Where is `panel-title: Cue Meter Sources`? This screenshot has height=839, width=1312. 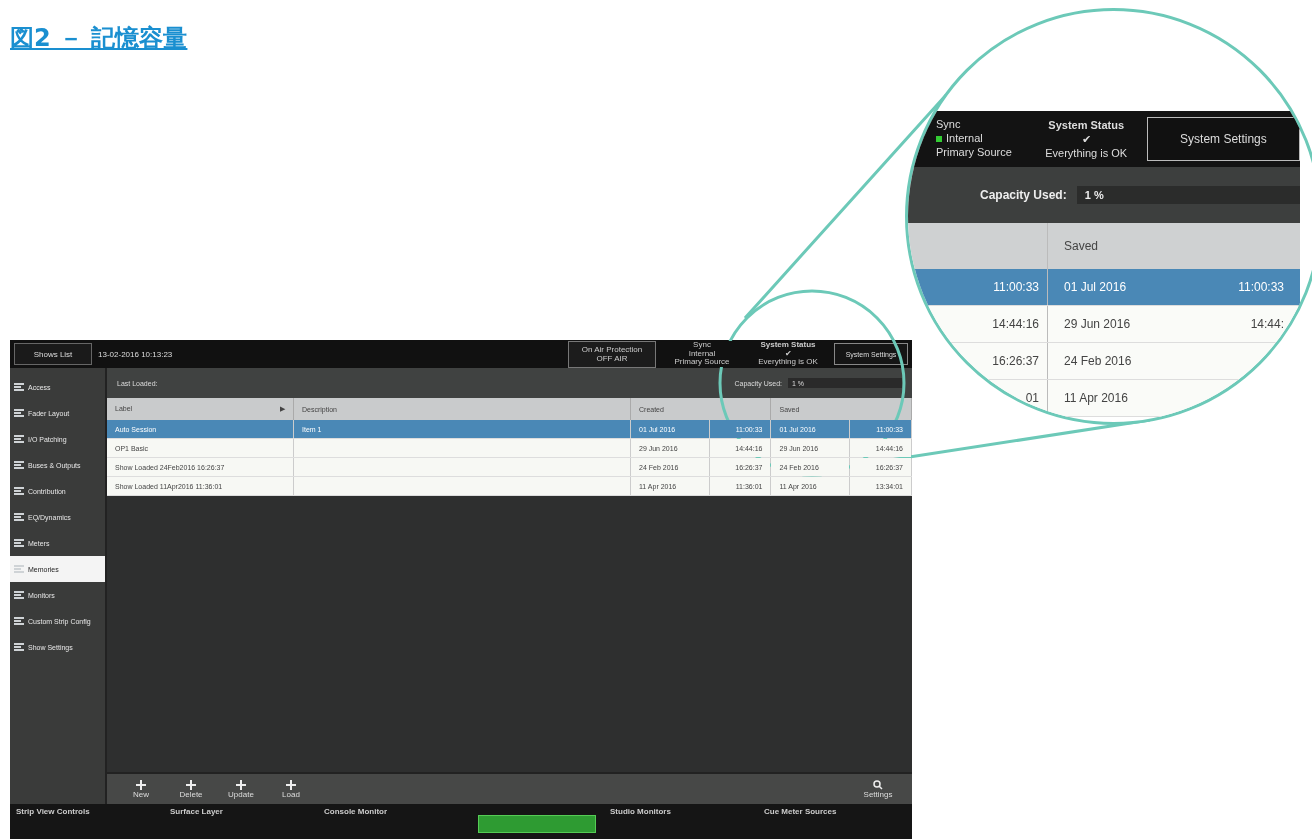 panel-title: Cue Meter Sources is located at coordinates (801, 811).